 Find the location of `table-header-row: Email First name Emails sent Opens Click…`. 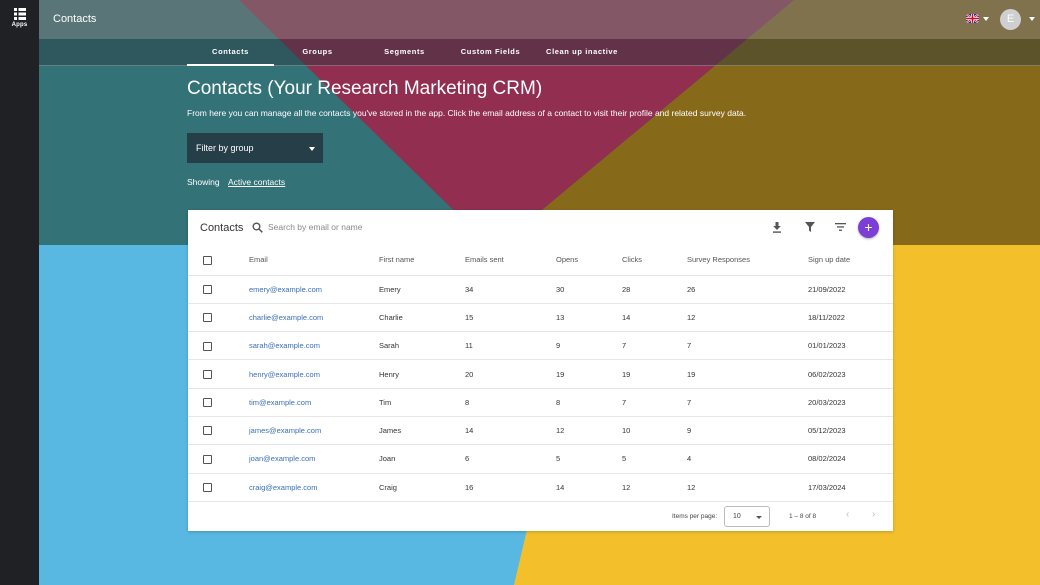

table-header-row: Email First name Emails sent Opens Click… is located at coordinates (540, 260).